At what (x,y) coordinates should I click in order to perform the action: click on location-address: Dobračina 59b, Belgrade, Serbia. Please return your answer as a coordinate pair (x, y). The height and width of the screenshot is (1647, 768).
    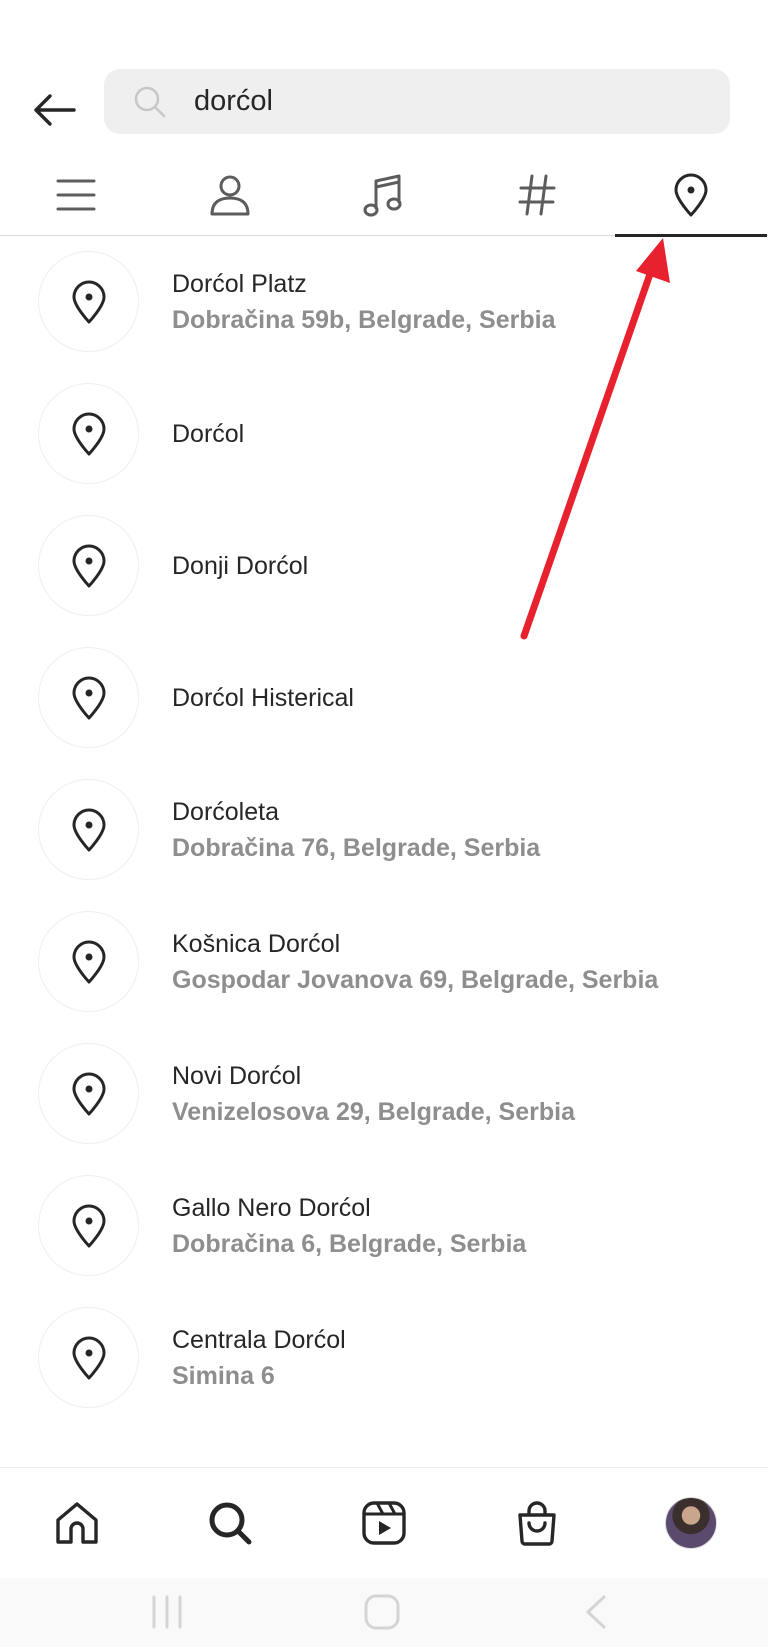
    Looking at the image, I should click on (364, 319).